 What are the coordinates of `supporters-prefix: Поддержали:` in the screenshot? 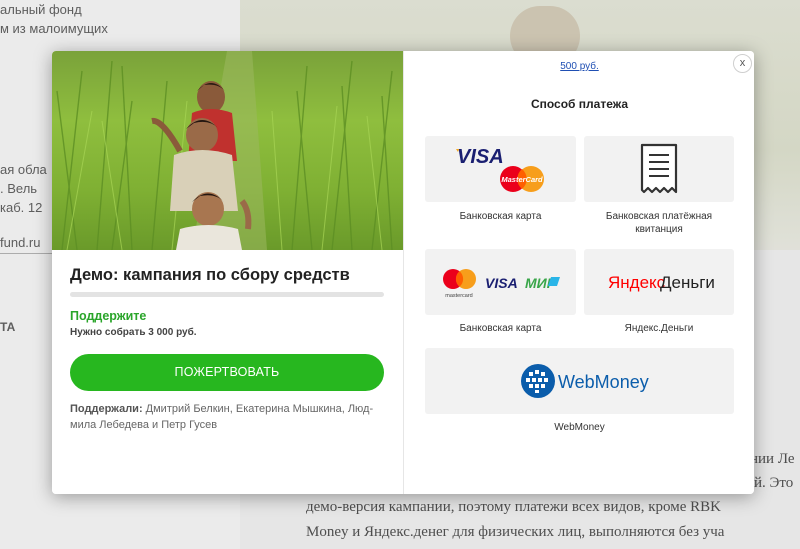 It's located at (106, 409).